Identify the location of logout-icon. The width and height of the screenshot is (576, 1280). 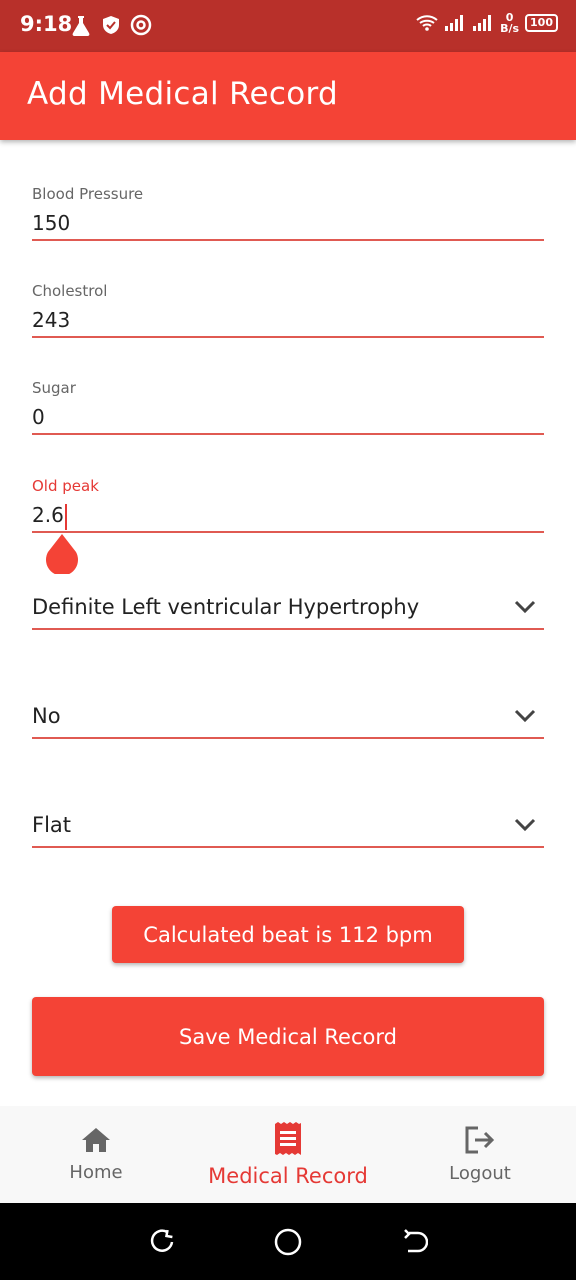
(480, 1140).